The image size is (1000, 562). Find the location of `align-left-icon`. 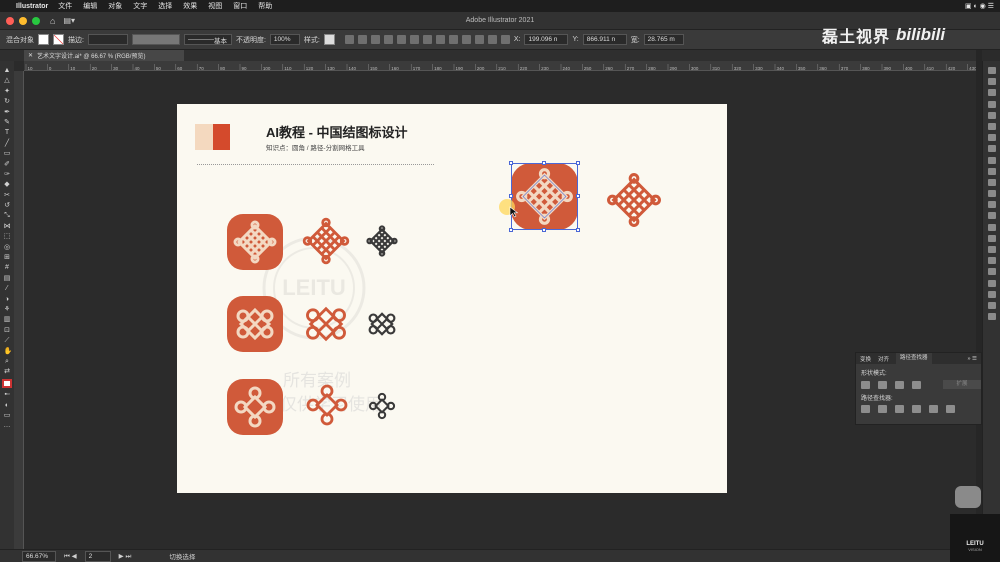

align-left-icon is located at coordinates (349, 39).